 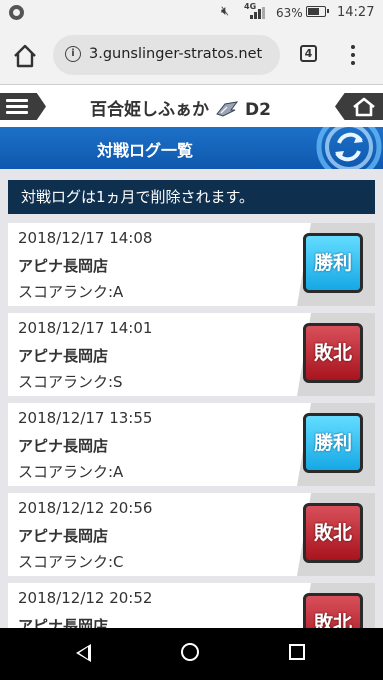 What do you see at coordinates (225, 11) in the screenshot?
I see `mute-icon: 🔇︎` at bounding box center [225, 11].